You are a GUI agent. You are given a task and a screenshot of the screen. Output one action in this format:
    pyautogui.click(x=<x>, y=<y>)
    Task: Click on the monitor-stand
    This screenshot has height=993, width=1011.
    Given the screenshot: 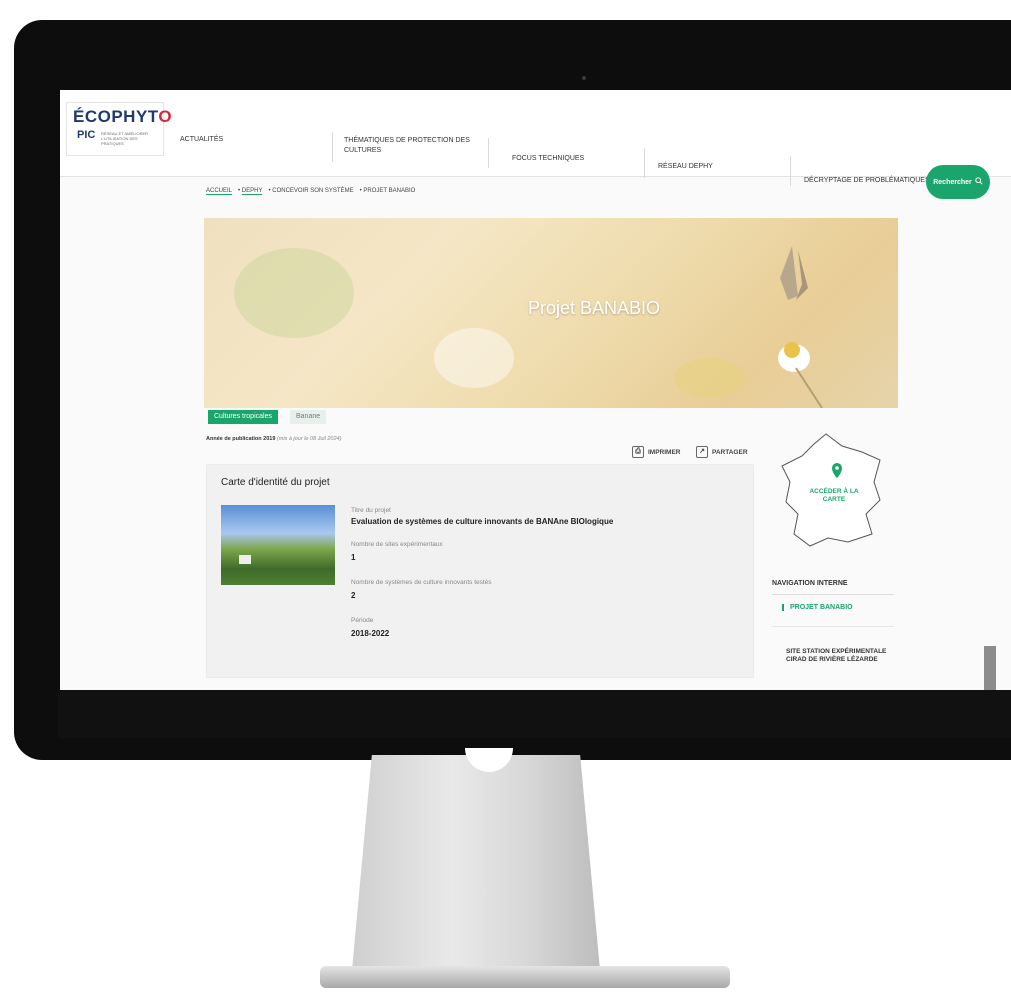 What is the action you would take?
    pyautogui.click(x=476, y=862)
    